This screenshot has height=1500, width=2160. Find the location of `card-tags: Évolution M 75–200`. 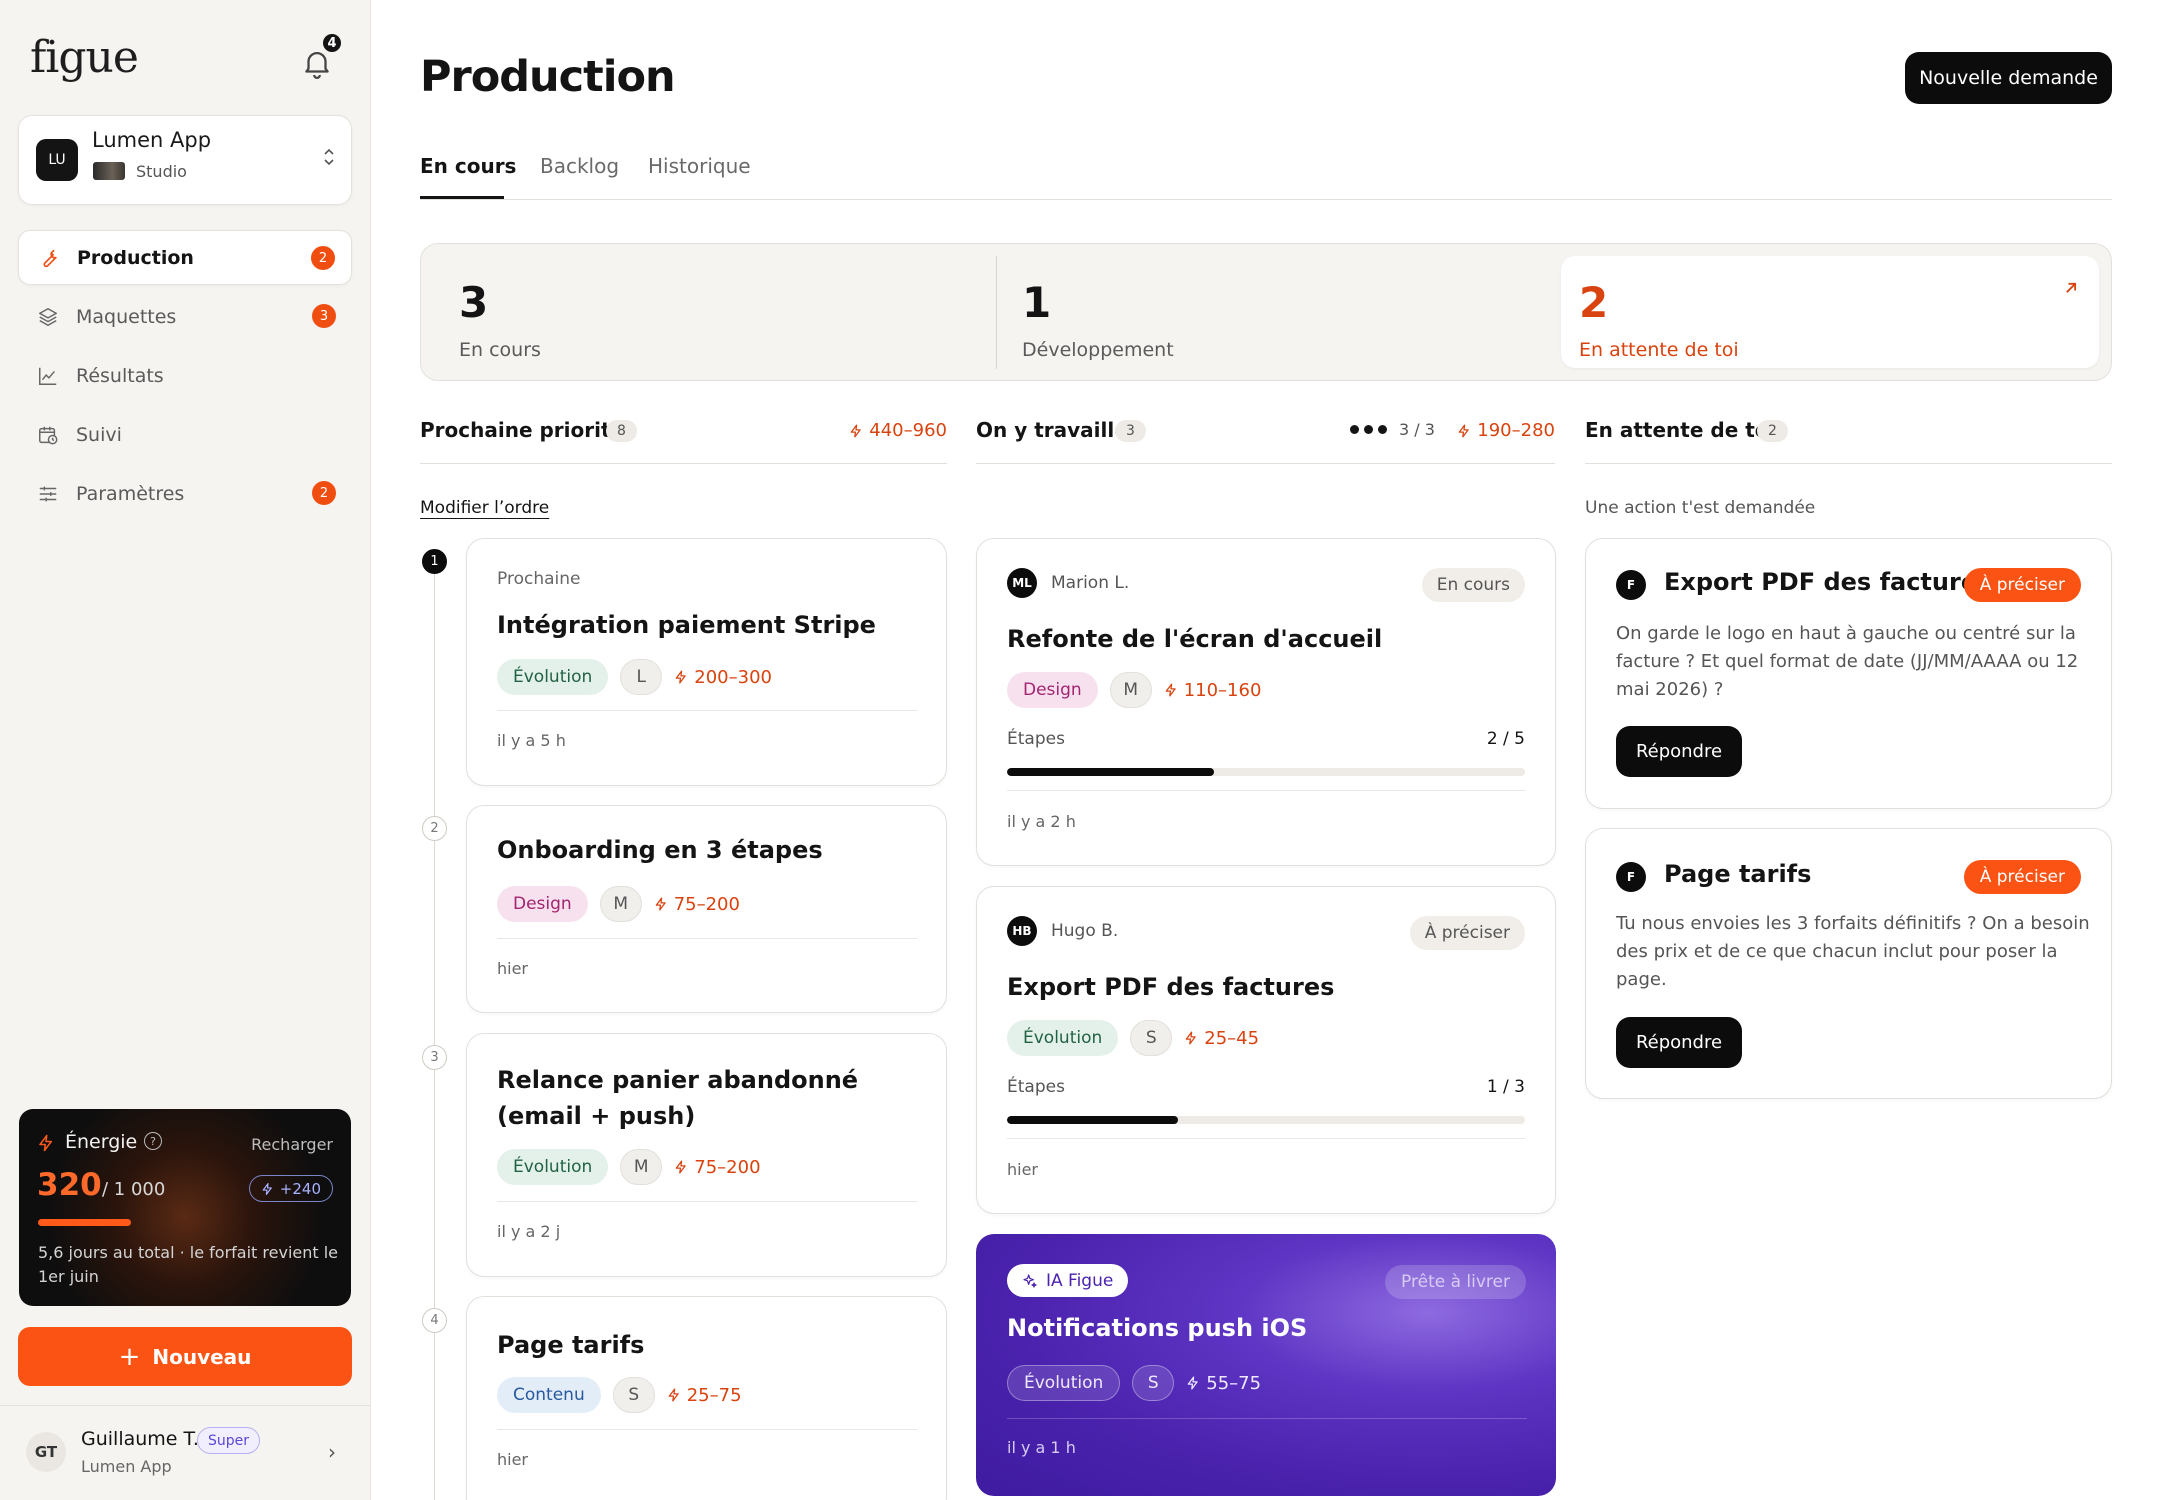

card-tags: Évolution M 75–200 is located at coordinates (629, 1167).